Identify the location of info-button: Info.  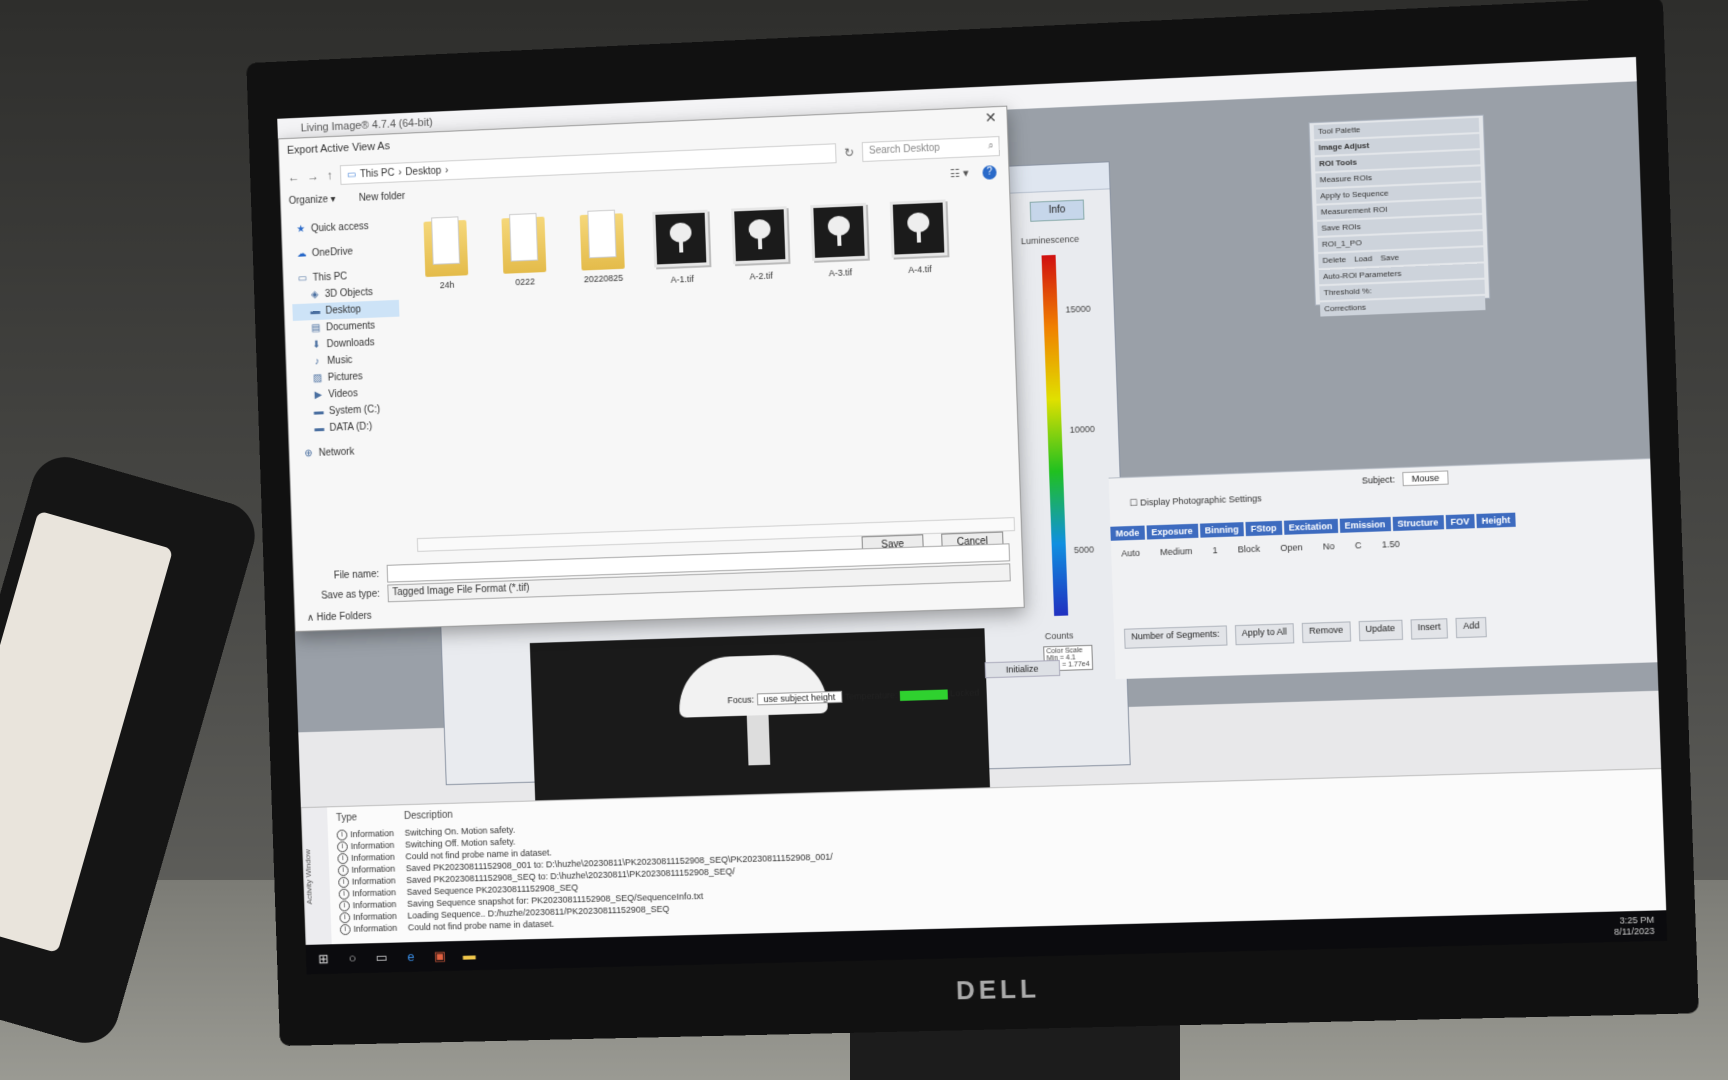
(1057, 210).